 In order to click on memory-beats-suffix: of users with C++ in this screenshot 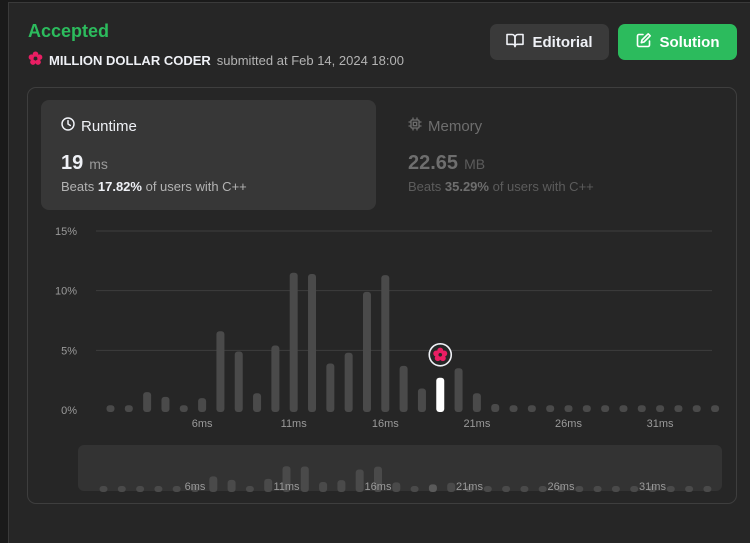, I will do `click(543, 186)`.